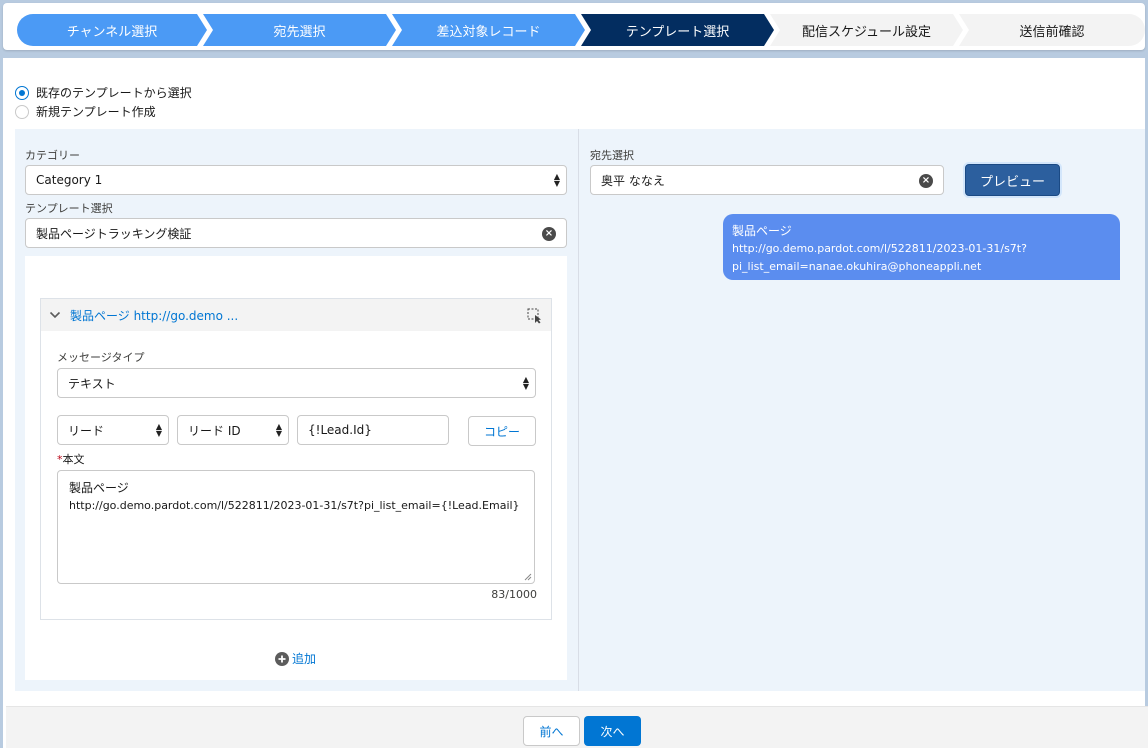 The width and height of the screenshot is (1148, 748). Describe the element at coordinates (767, 180) in the screenshot. I see `recipient-lookup: 奥平 ななえ ×` at that location.